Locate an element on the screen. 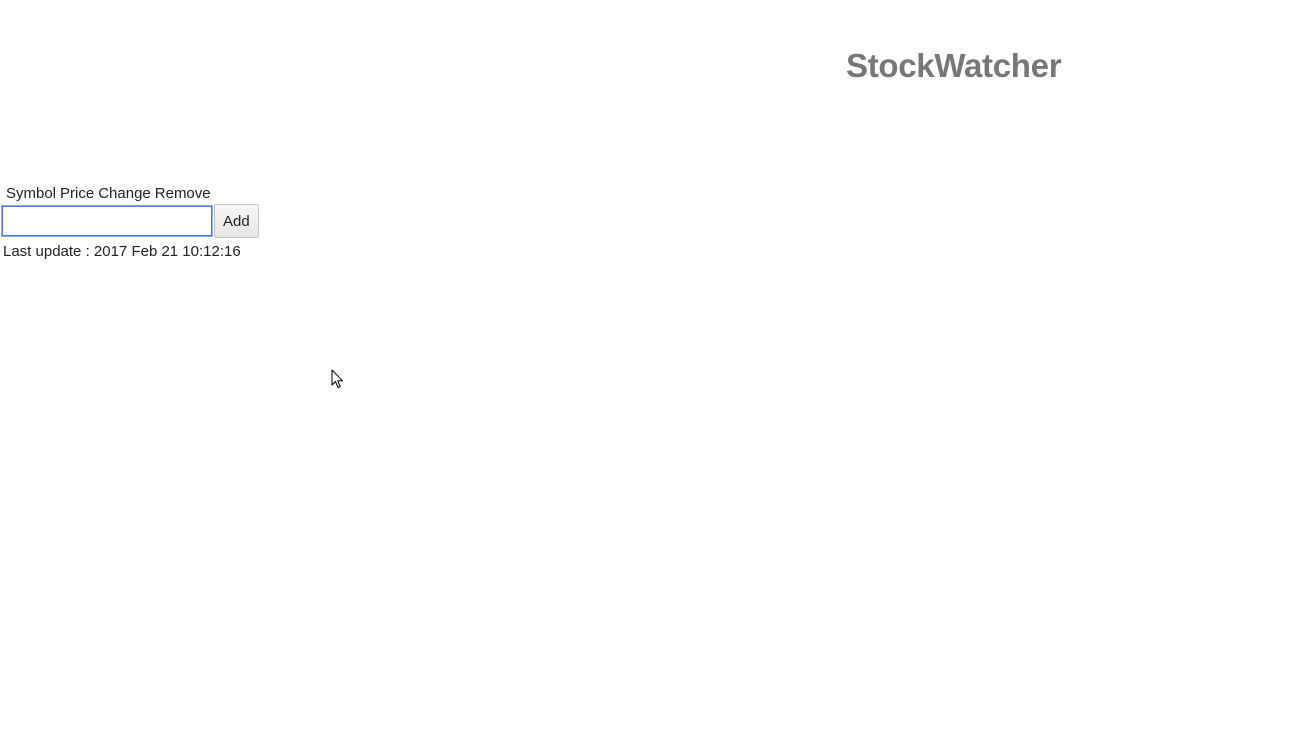 This screenshot has height=730, width=1311. stocks-table: Symbol Price Change Remove is located at coordinates (108, 193).